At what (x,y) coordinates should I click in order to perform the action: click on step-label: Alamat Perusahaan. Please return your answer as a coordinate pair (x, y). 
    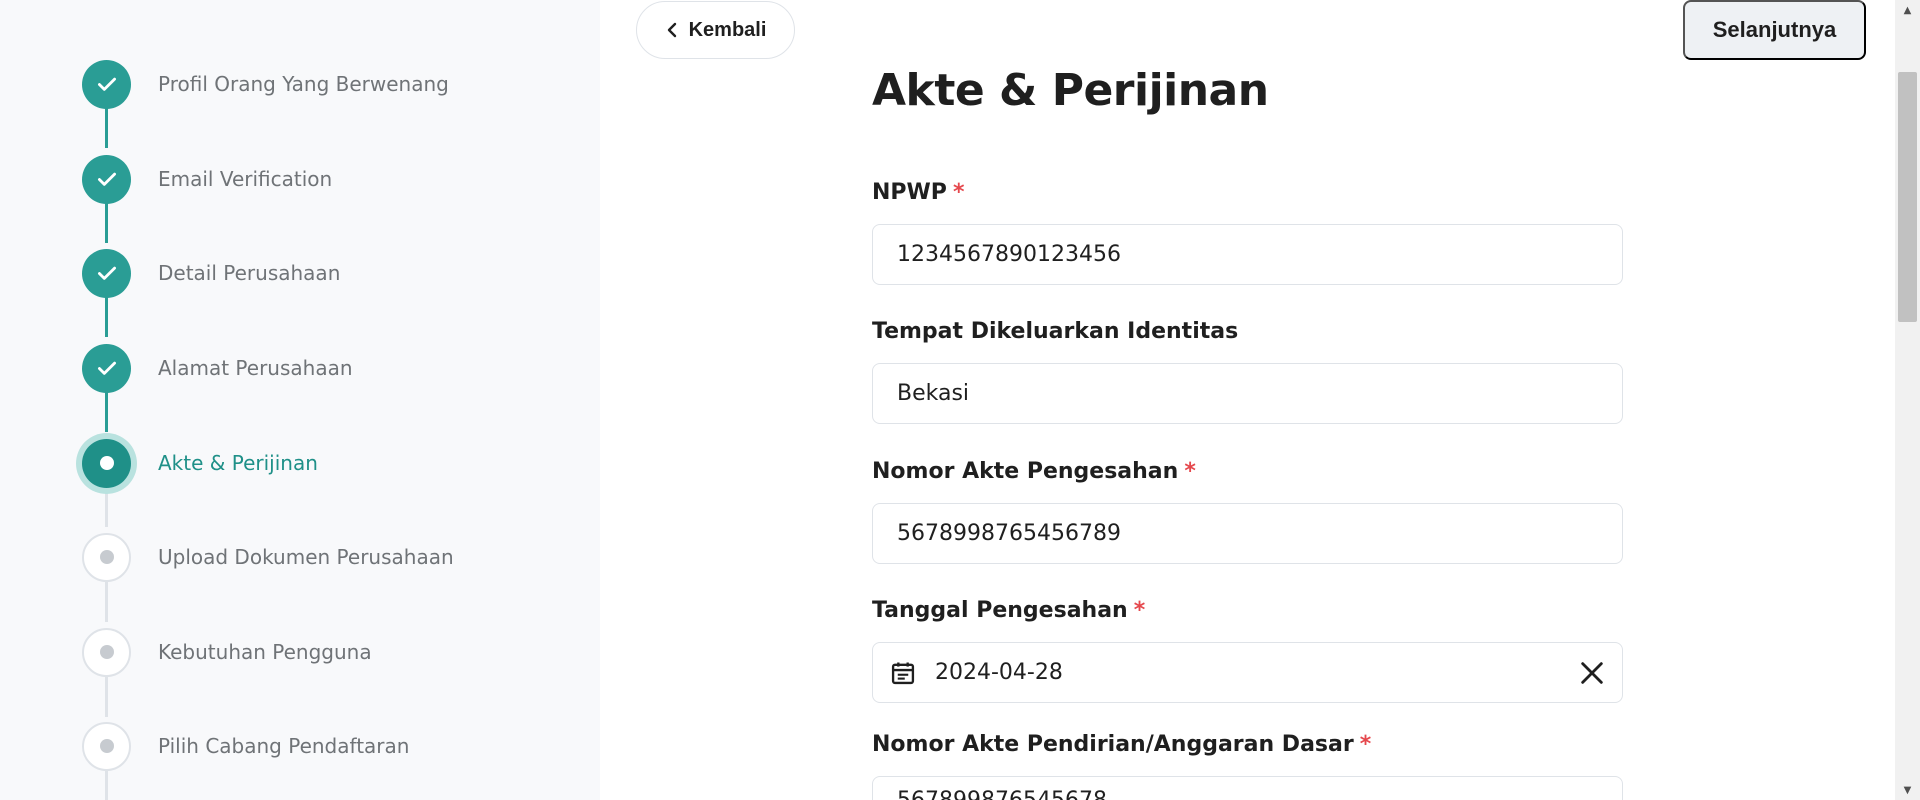
    Looking at the image, I should click on (255, 368).